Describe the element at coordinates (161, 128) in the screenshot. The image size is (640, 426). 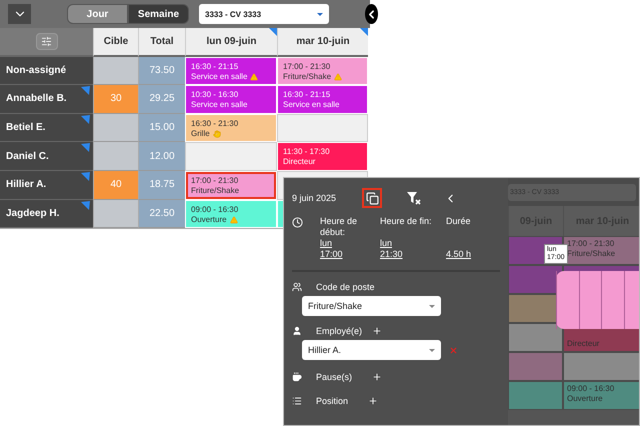
I see `total-cell: 15.00` at that location.